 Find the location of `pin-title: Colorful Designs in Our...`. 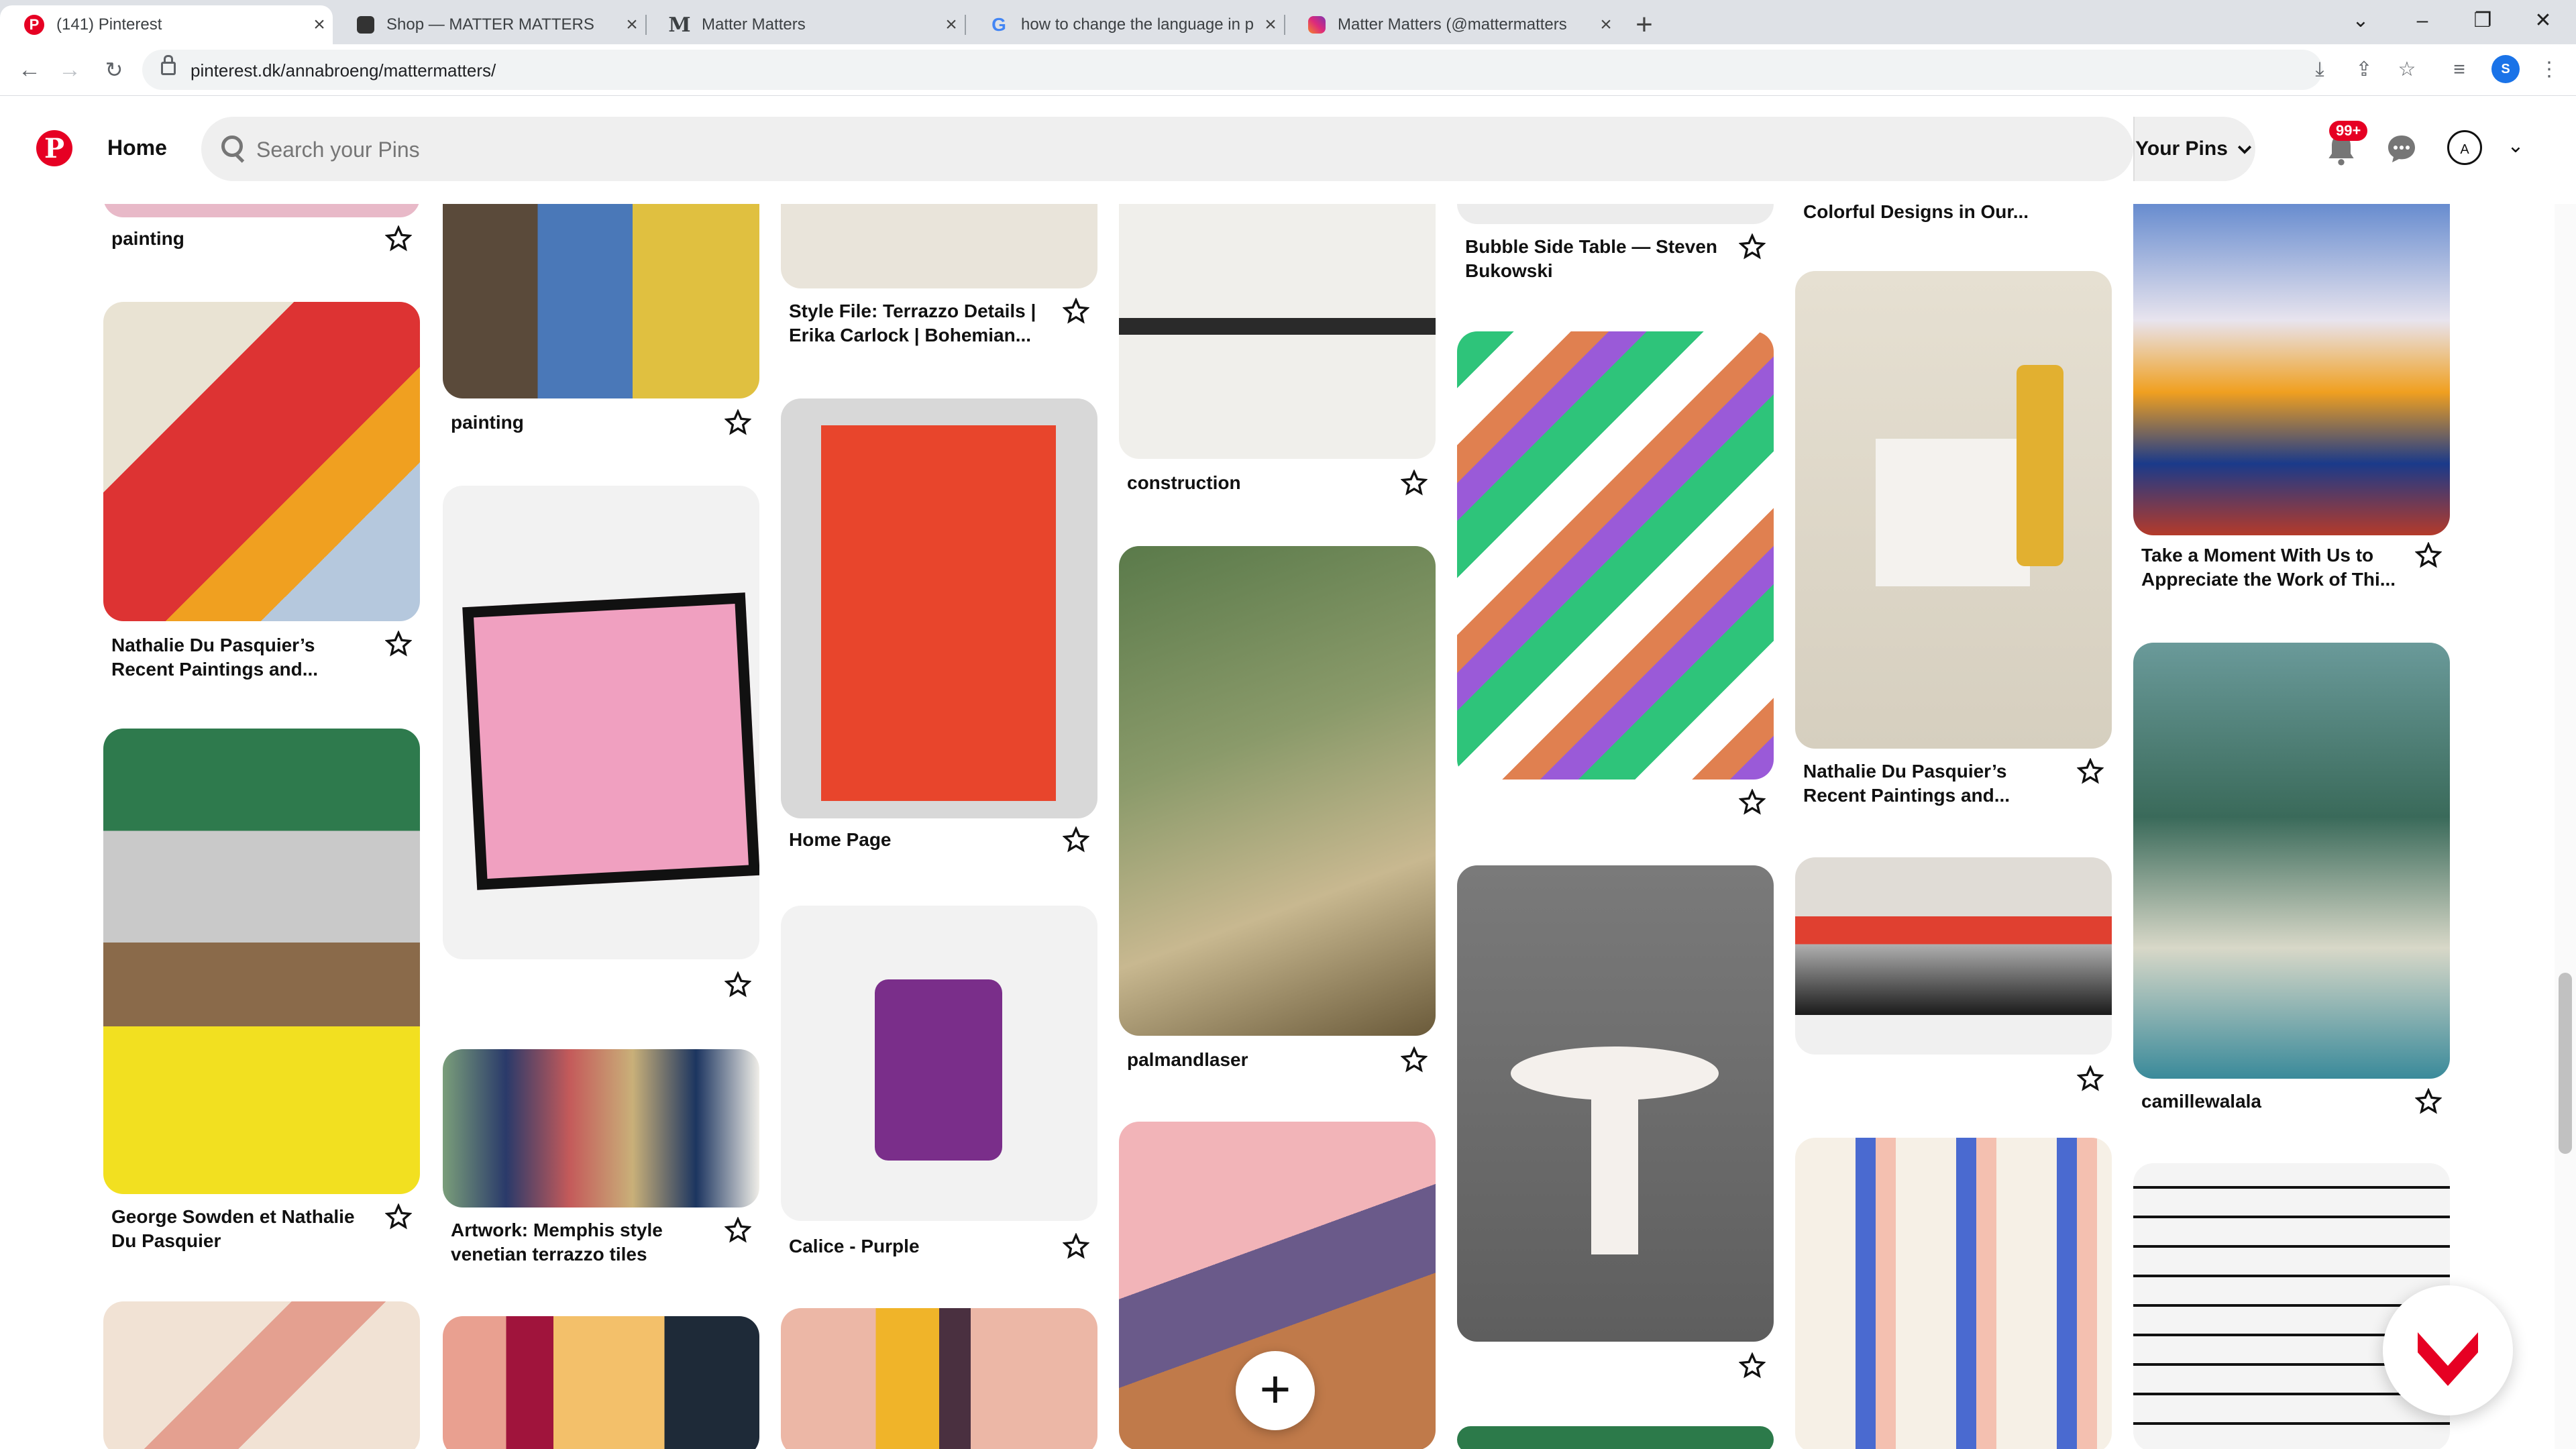

pin-title: Colorful Designs in Our... is located at coordinates (1930, 214).